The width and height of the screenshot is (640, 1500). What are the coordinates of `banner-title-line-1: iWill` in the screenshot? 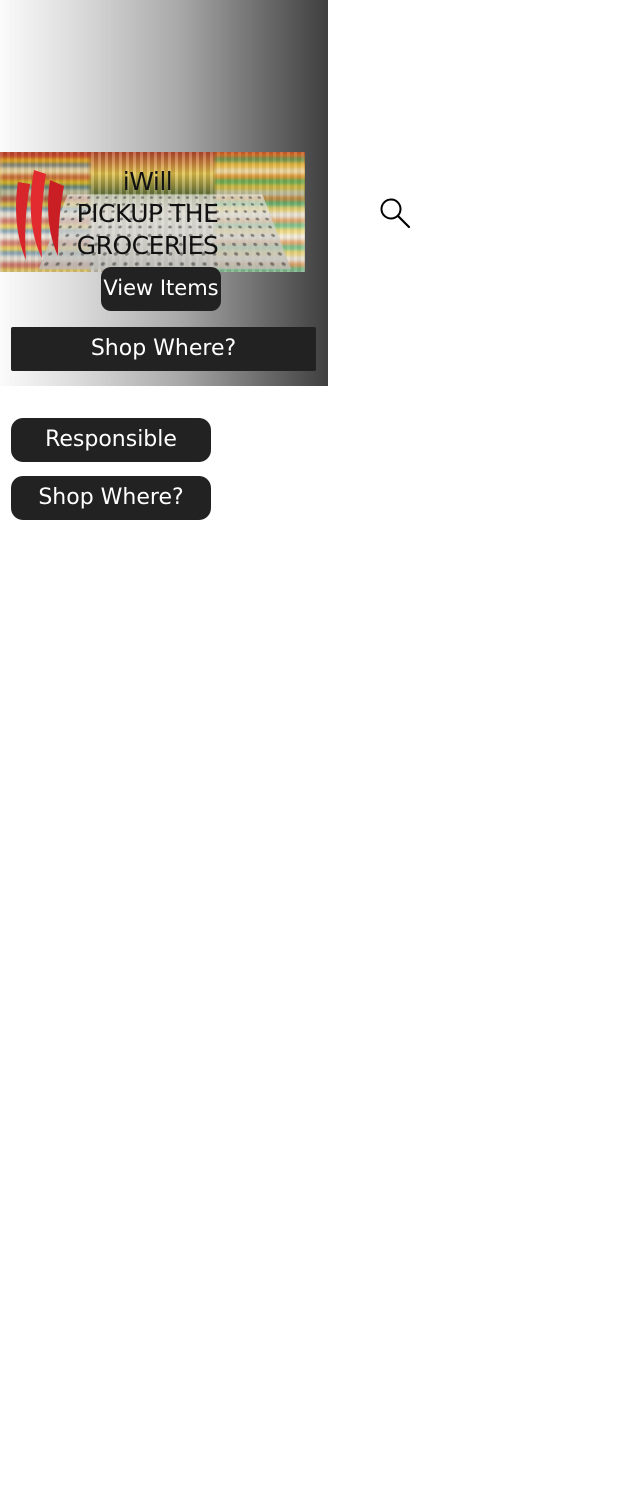 It's located at (147, 181).